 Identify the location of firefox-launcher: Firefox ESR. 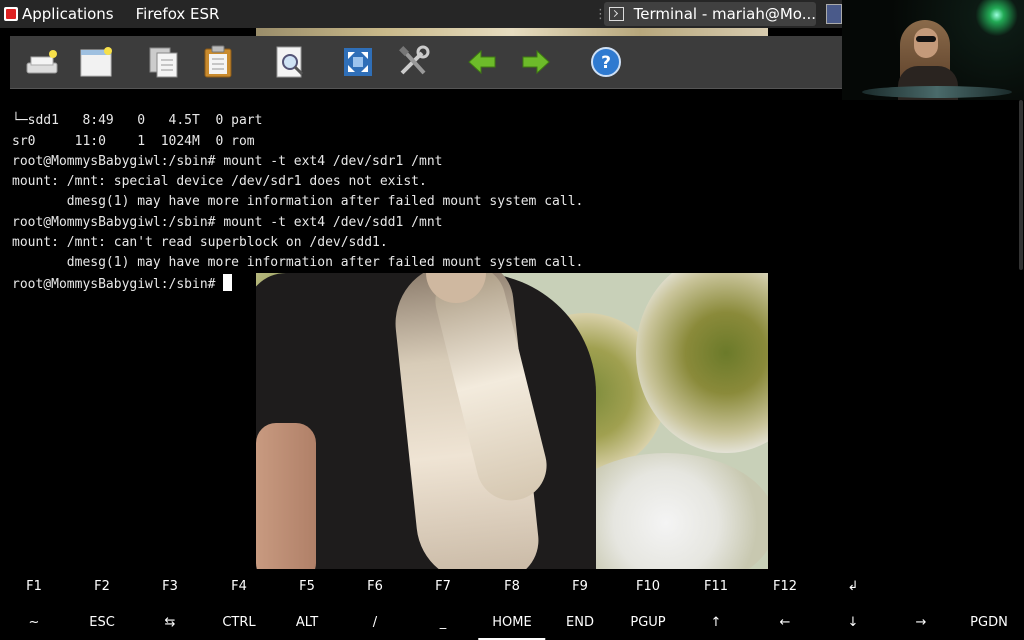
(178, 14).